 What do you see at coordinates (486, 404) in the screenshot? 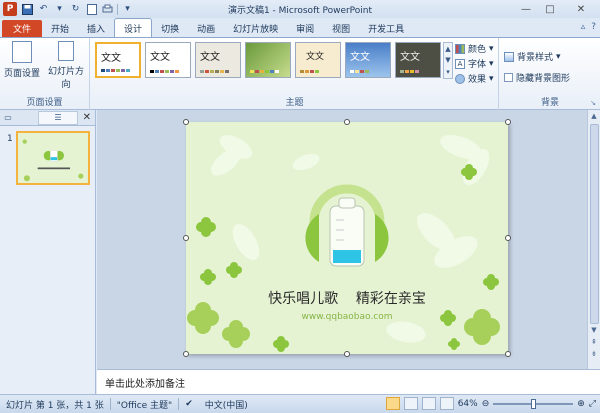
I see `zoom-out-icon: ⊖` at bounding box center [486, 404].